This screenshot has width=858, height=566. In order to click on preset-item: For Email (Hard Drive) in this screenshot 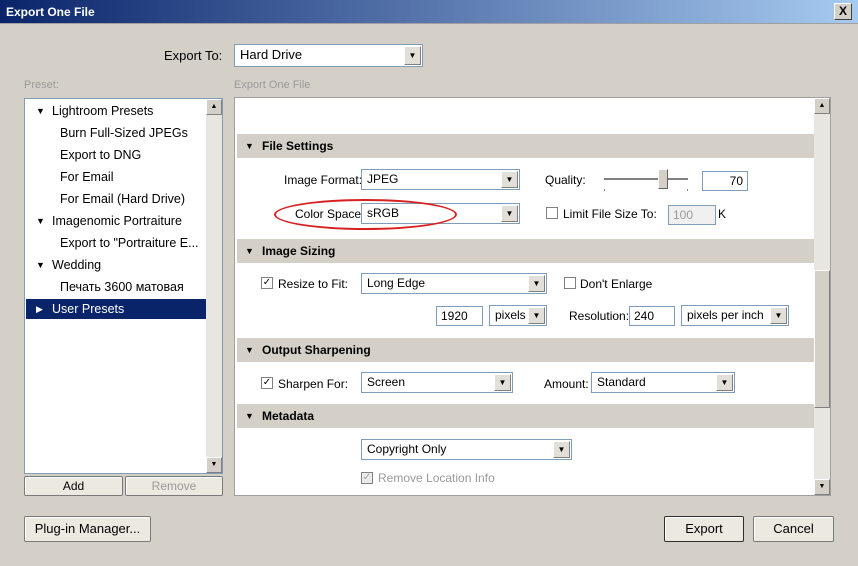, I will do `click(116, 199)`.